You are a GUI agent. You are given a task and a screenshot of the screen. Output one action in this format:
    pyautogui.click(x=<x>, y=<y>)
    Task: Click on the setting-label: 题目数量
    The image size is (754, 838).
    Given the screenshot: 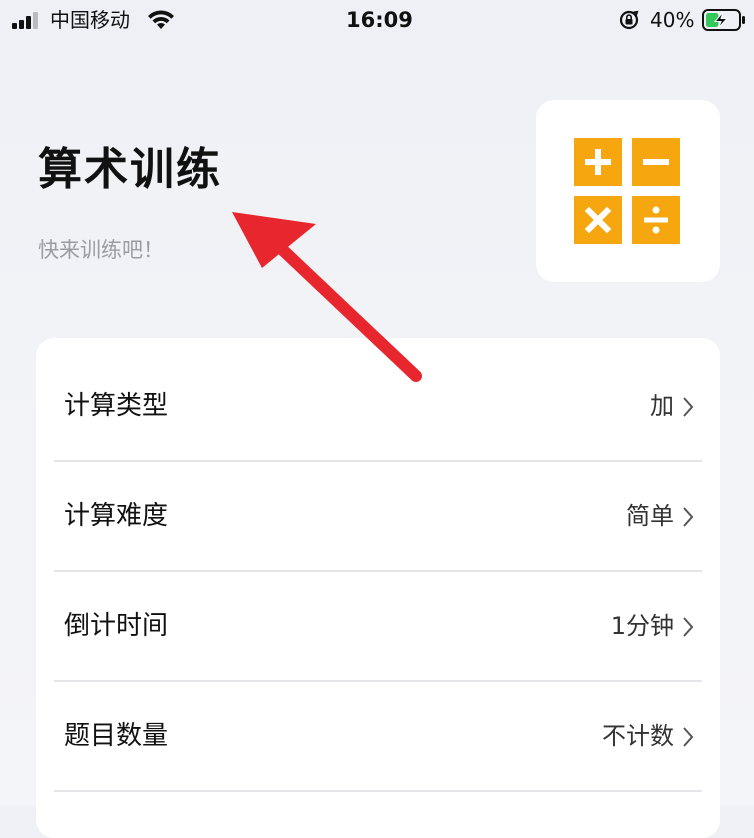 What is the action you would take?
    pyautogui.click(x=116, y=736)
    